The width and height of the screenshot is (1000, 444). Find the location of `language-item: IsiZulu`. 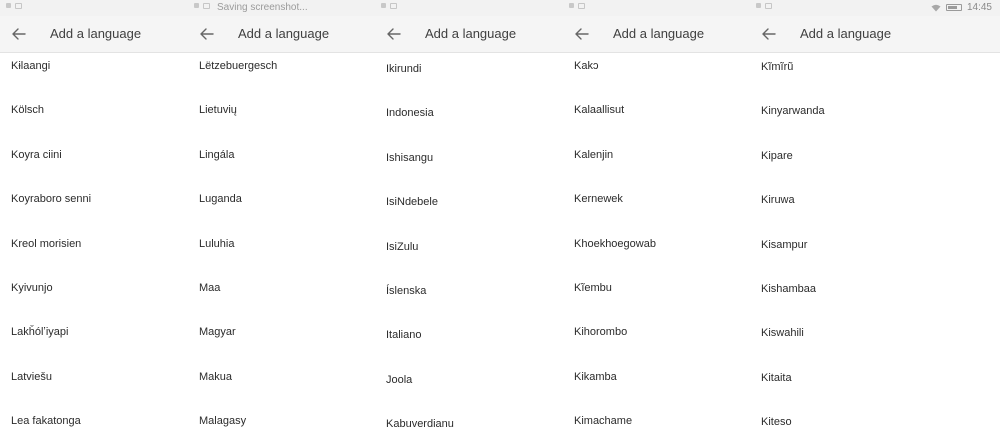

language-item: IsiZulu is located at coordinates (469, 247).